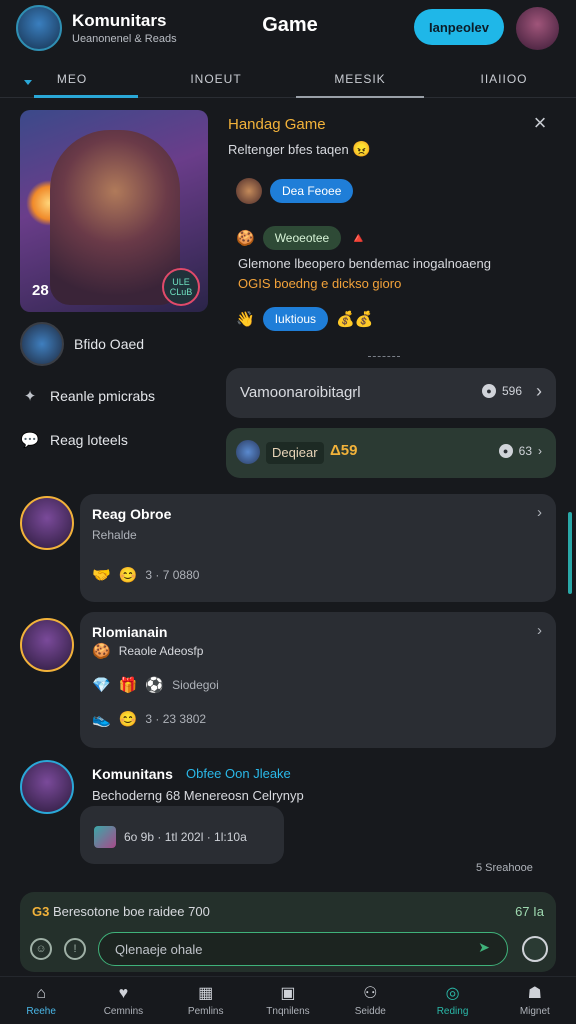 The width and height of the screenshot is (576, 1024). I want to click on hand-icon: 👋, so click(245, 319).